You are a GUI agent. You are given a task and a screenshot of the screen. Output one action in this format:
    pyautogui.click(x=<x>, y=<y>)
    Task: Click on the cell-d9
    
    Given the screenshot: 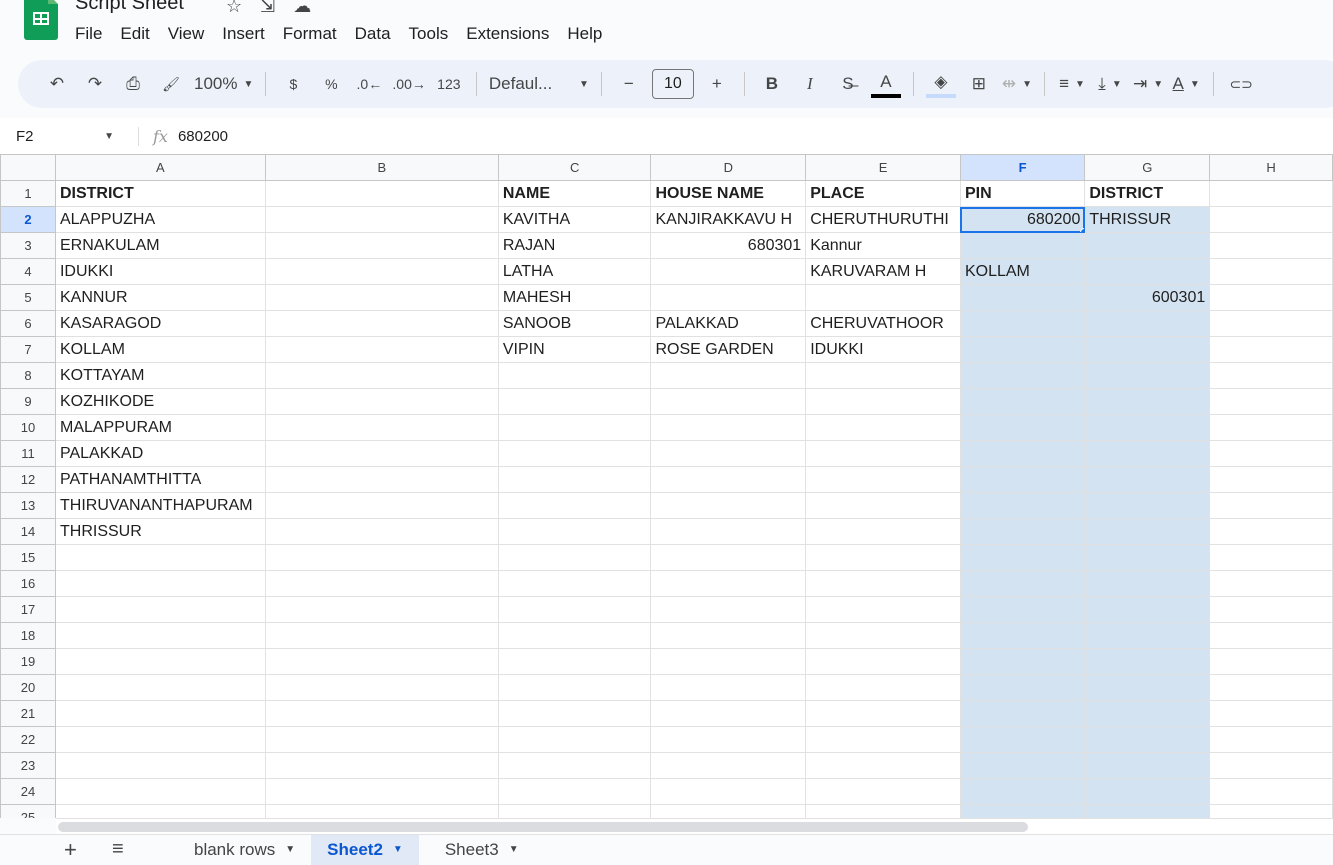 What is the action you would take?
    pyautogui.click(x=728, y=401)
    